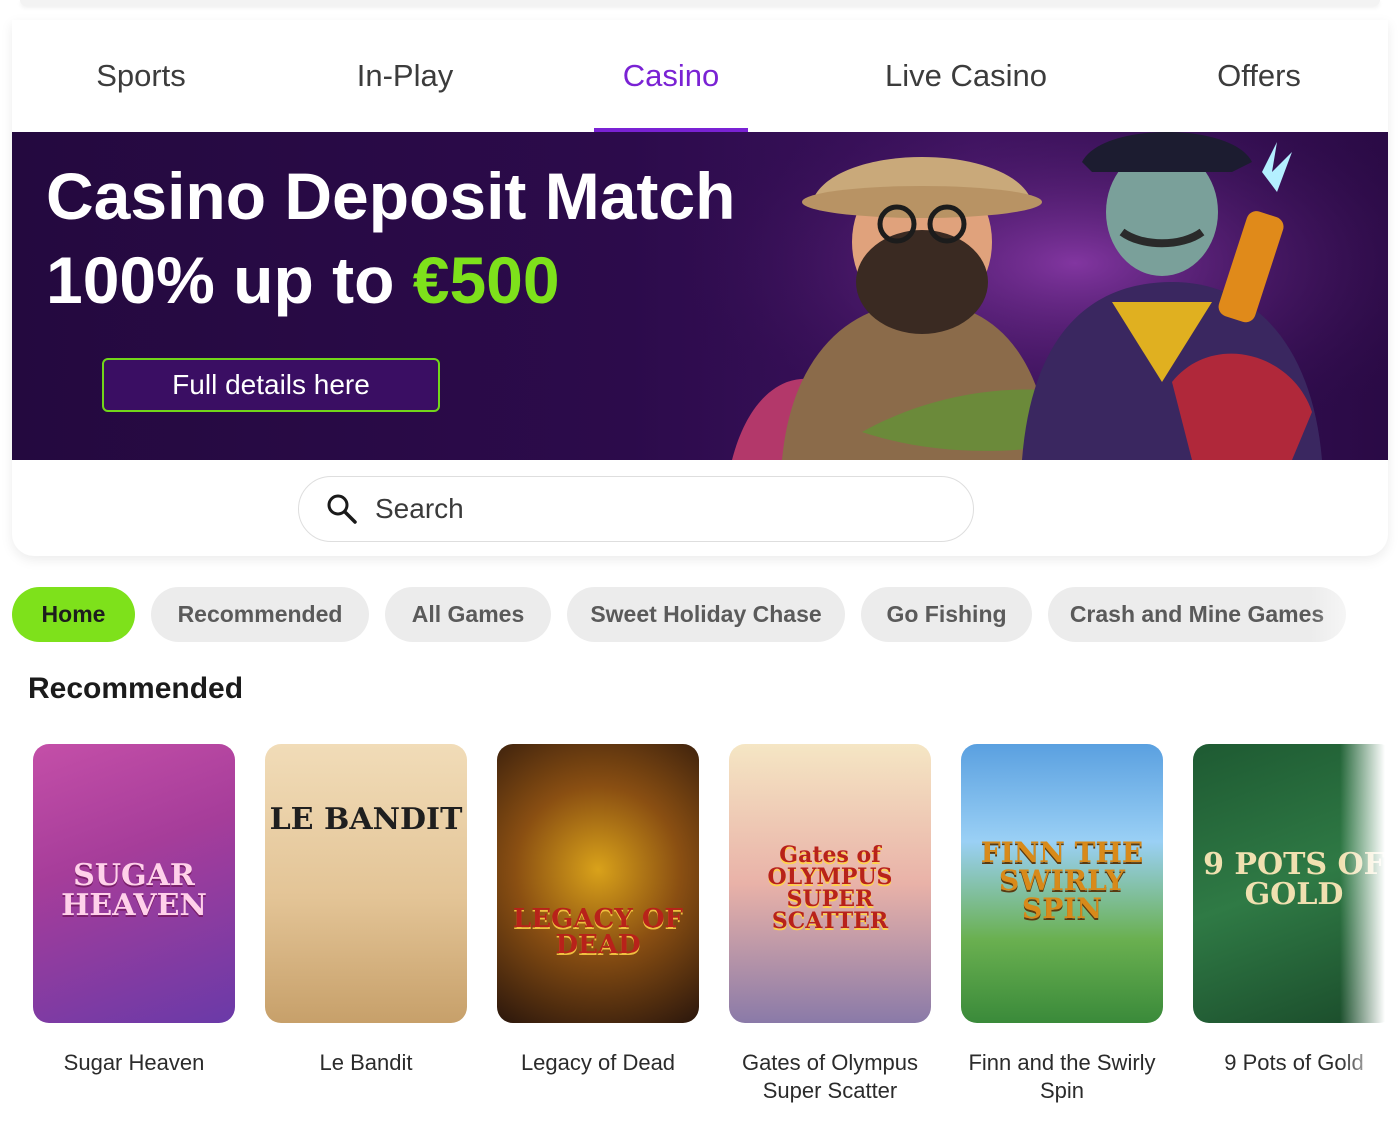  I want to click on banner-title: Casino Deposit Match 100% up to €500, so click(390, 238).